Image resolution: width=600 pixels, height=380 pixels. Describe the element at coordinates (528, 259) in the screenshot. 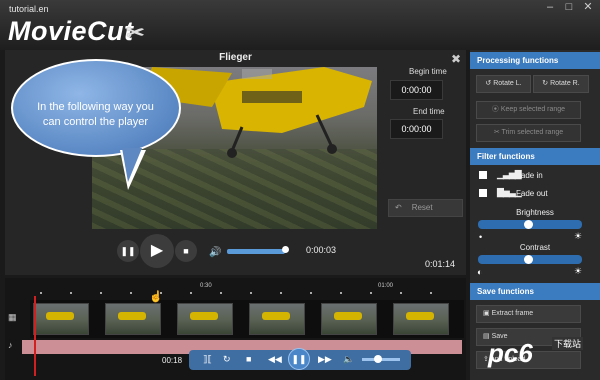

I see `contrast-knob` at that location.